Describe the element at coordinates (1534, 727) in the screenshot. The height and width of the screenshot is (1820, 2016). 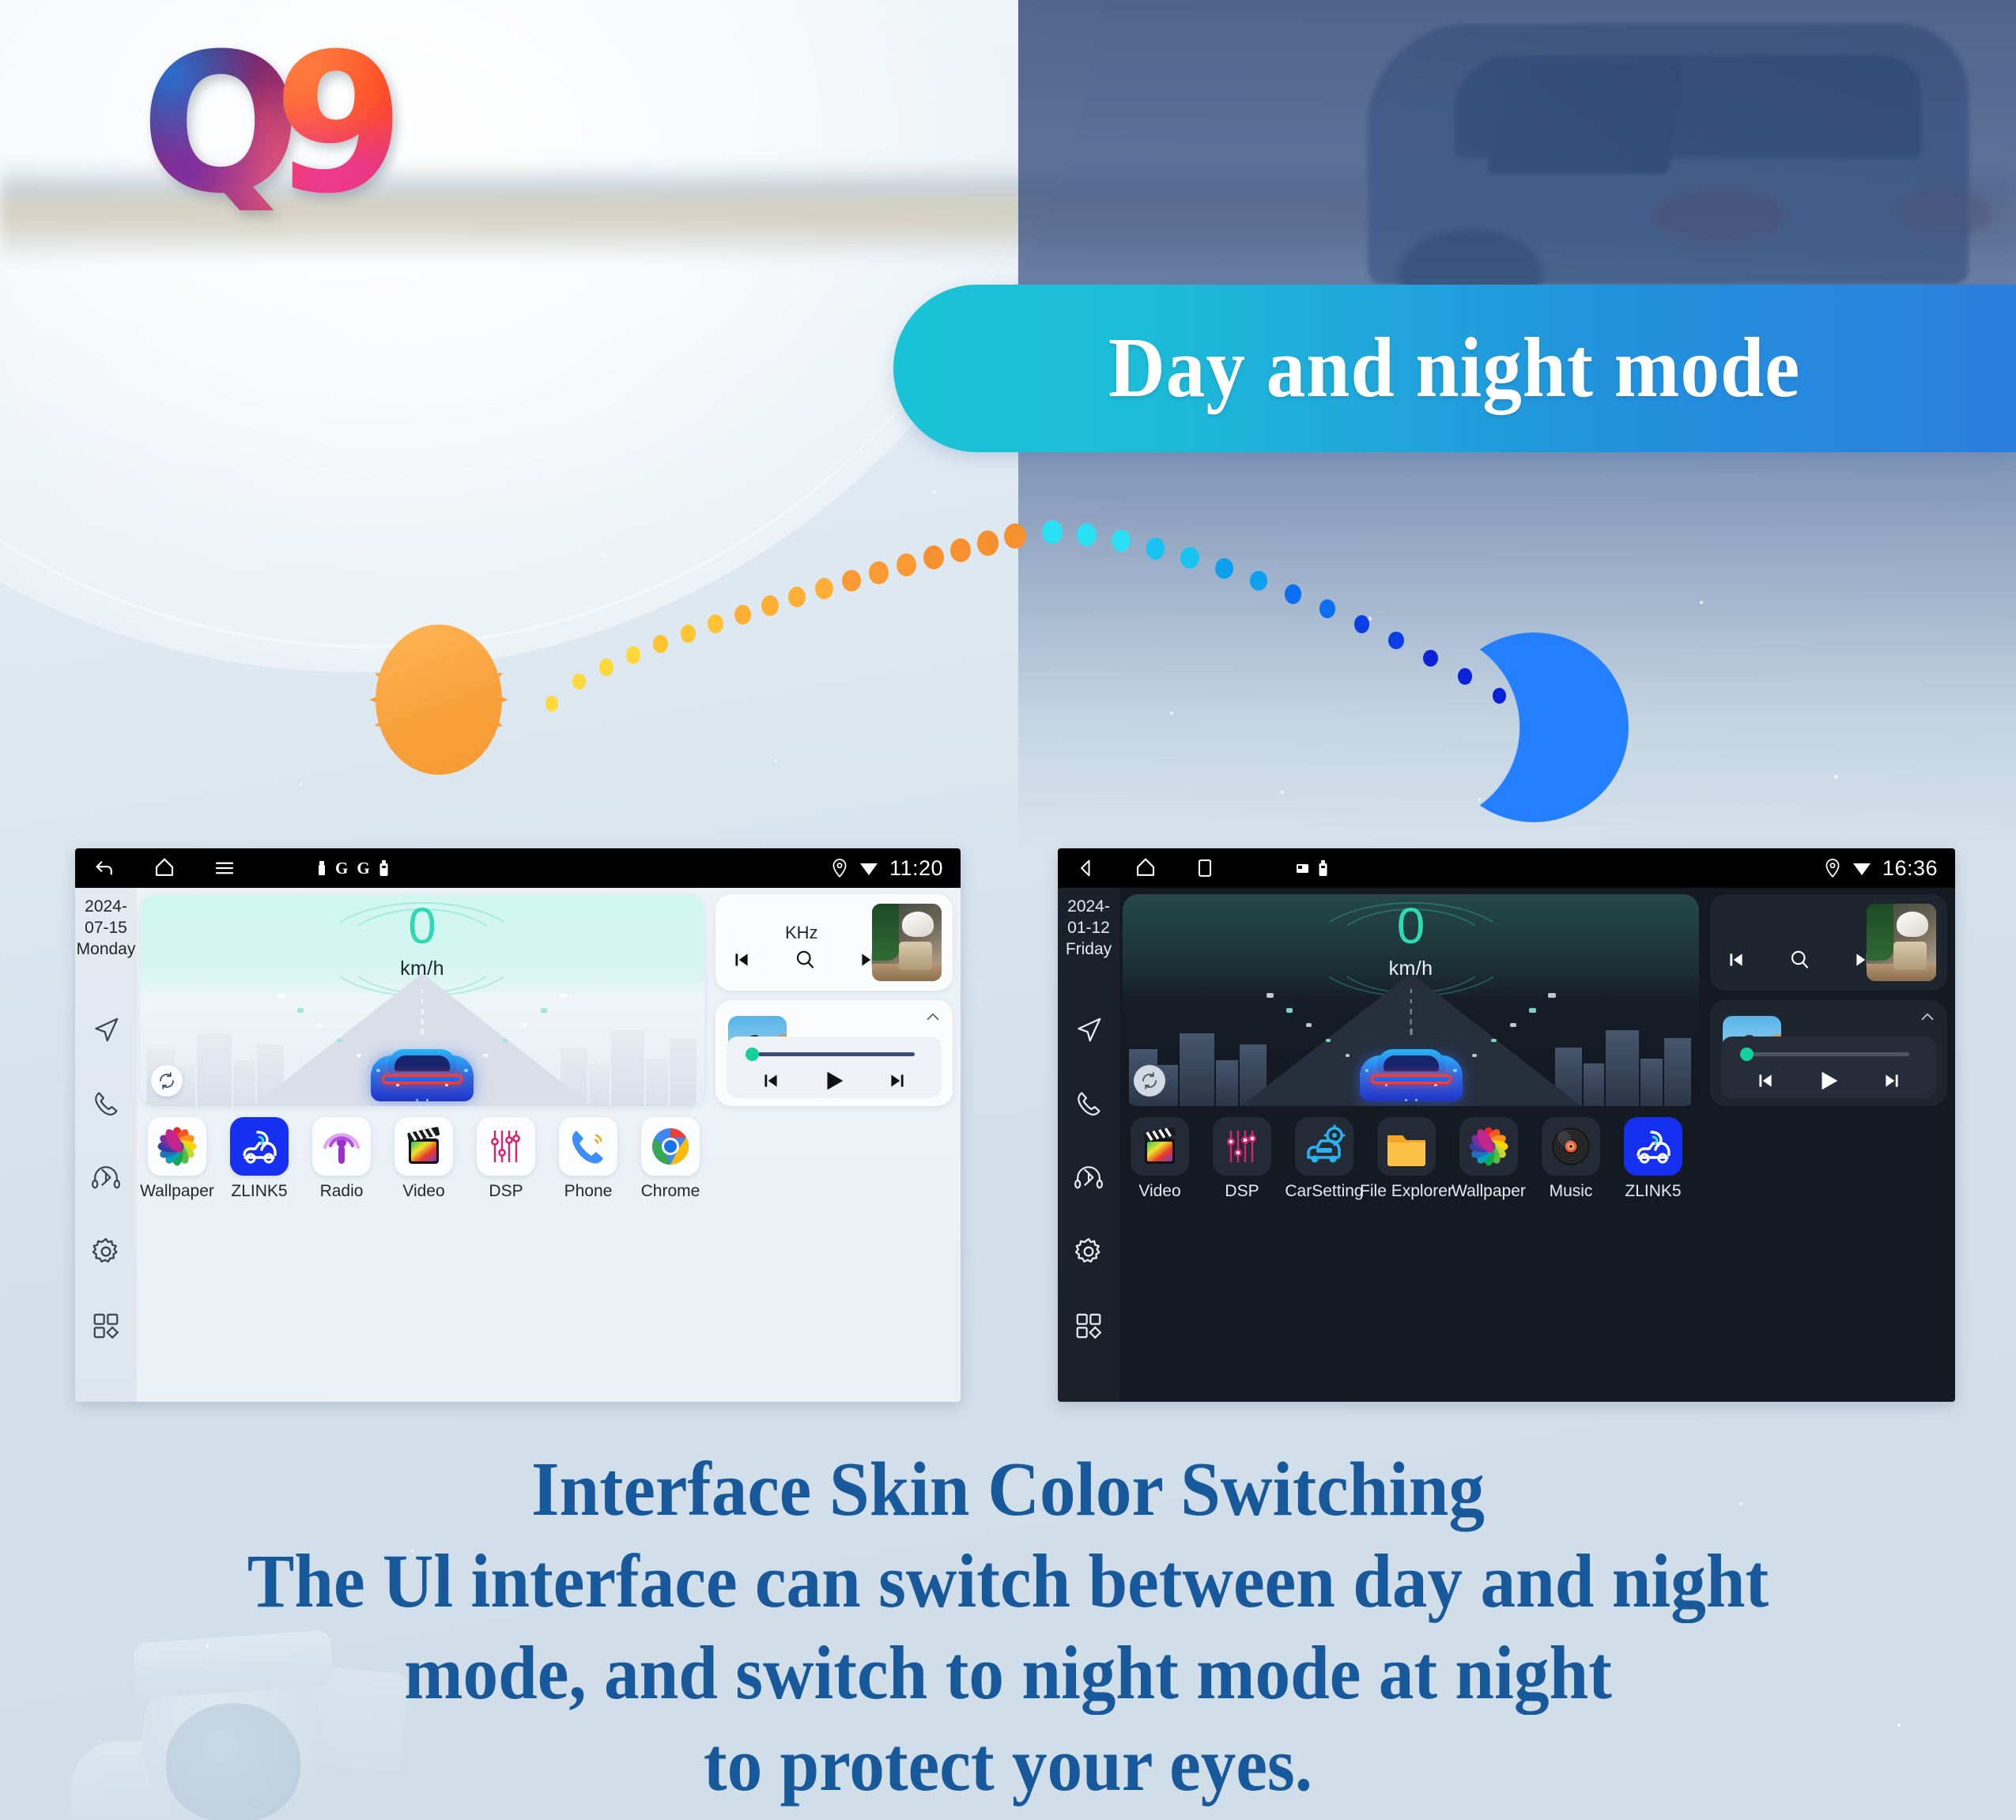
I see `moon-crescent` at that location.